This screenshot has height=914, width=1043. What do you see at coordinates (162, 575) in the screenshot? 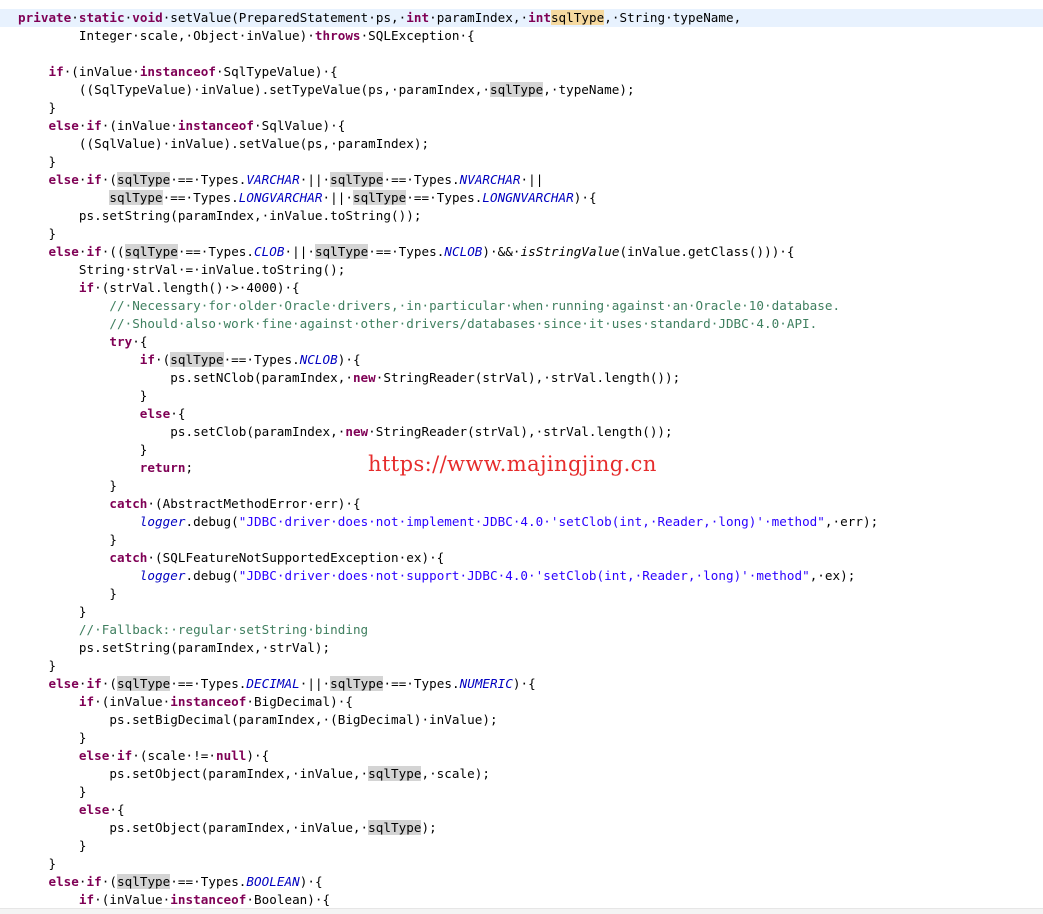
I see `constant-token: logger` at bounding box center [162, 575].